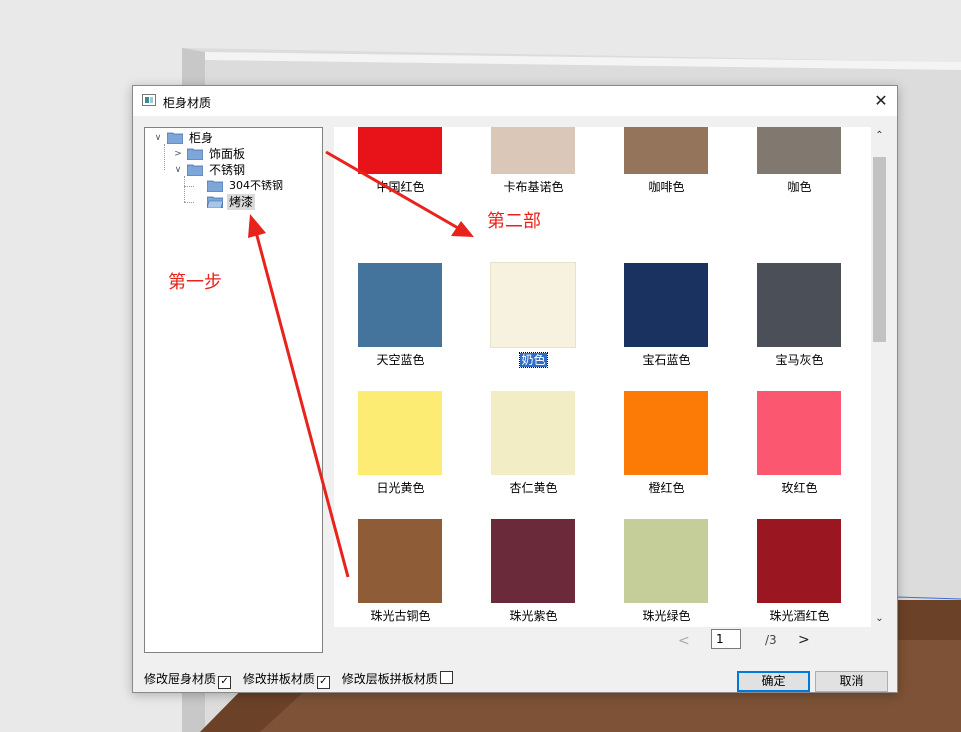 The image size is (961, 732). What do you see at coordinates (178, 154) in the screenshot?
I see `expand-chevron-icon: >` at bounding box center [178, 154].